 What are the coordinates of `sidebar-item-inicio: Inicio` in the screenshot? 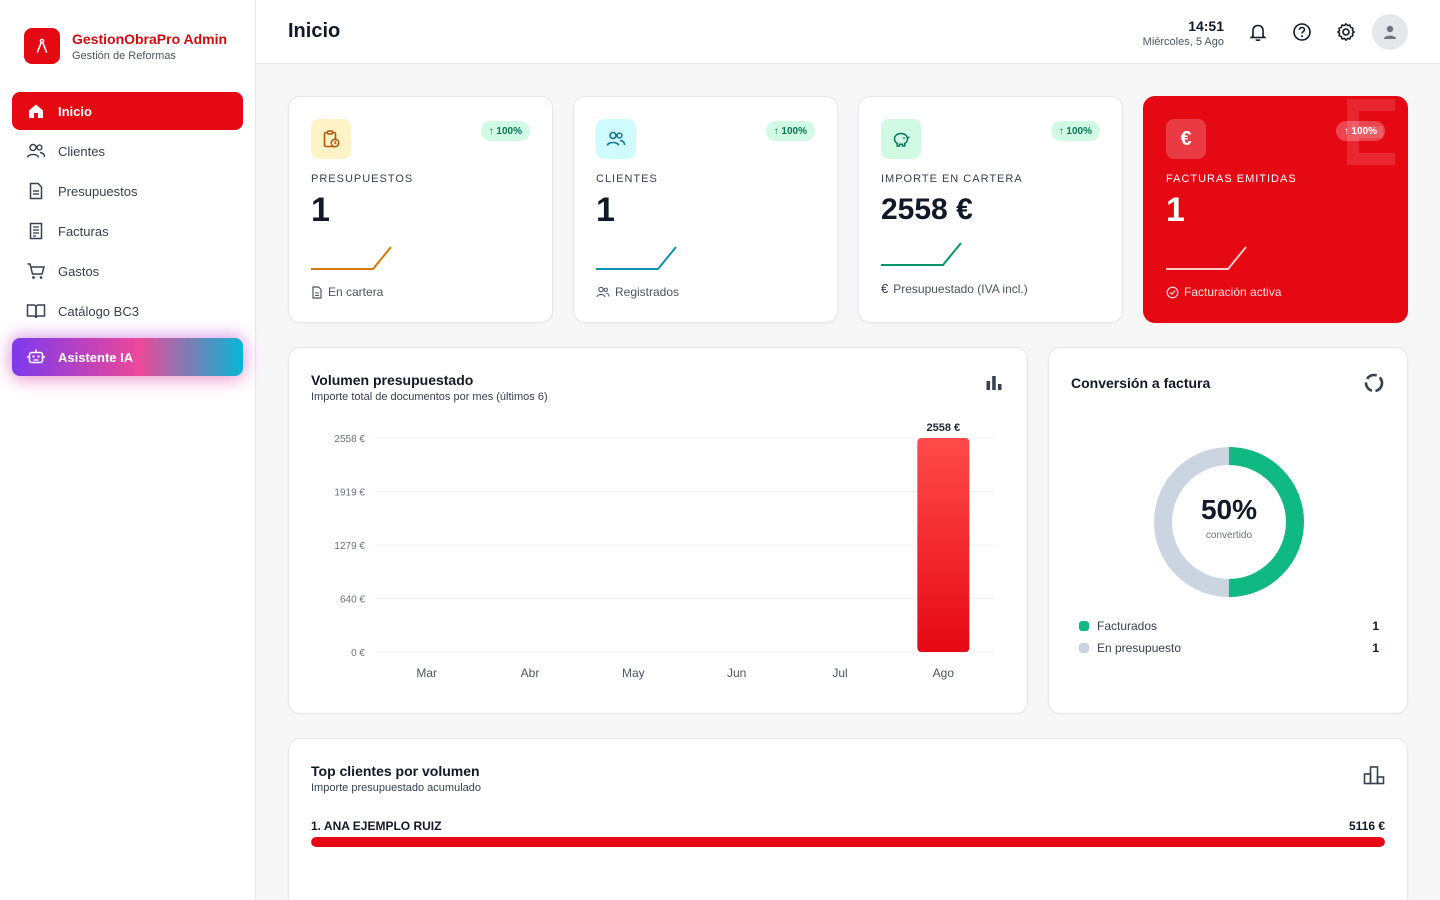 It's located at (127, 111).